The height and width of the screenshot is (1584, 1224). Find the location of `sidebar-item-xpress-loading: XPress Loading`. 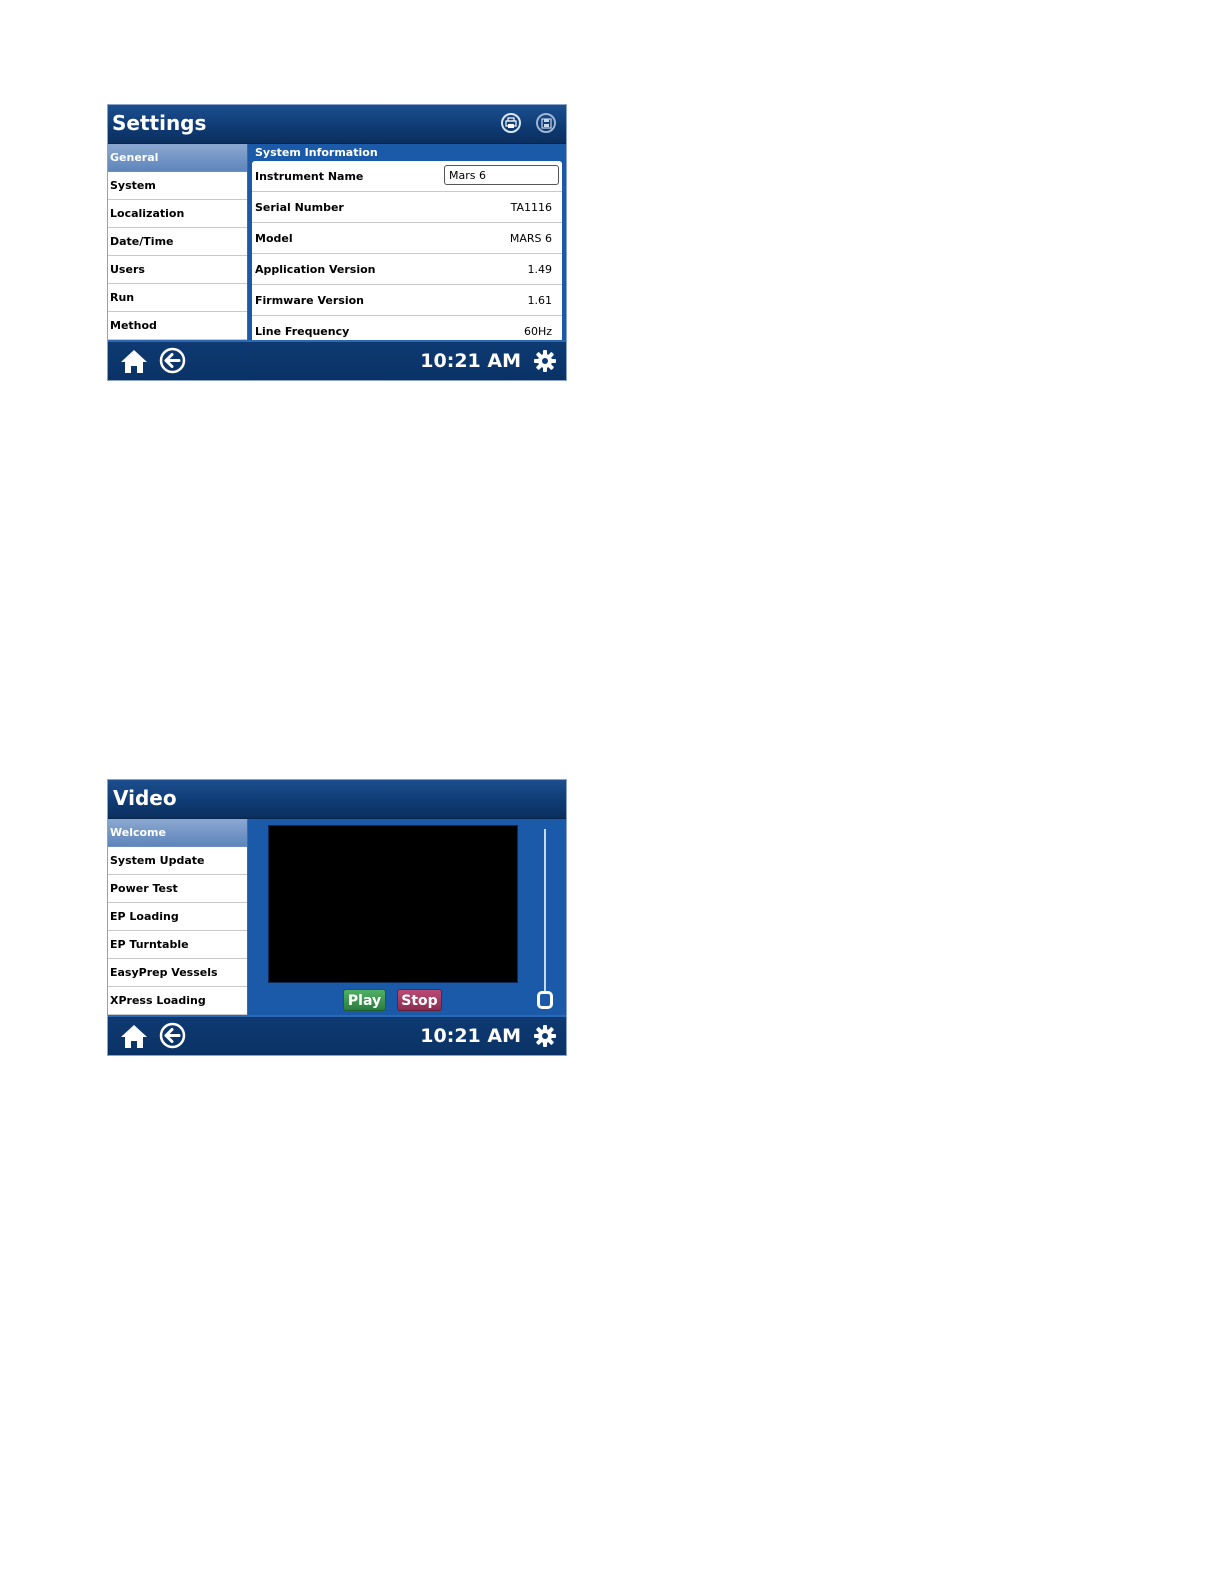

sidebar-item-xpress-loading: XPress Loading is located at coordinates (177, 1001).